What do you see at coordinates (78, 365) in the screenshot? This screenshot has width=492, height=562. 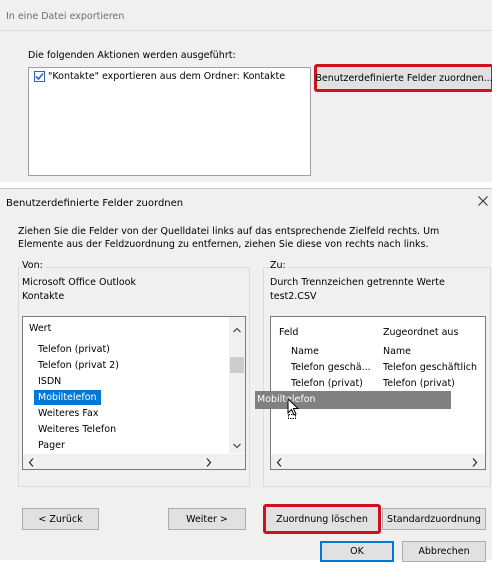 I see `list-item: Telefon (privat 2)` at bounding box center [78, 365].